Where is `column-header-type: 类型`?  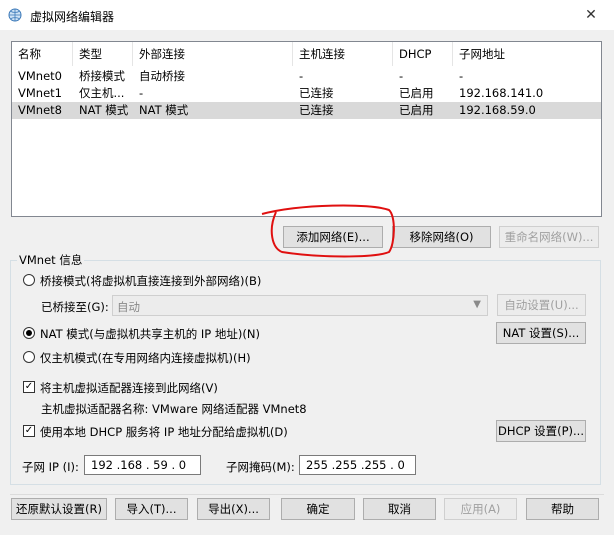
column-header-type: 类型 is located at coordinates (103, 54).